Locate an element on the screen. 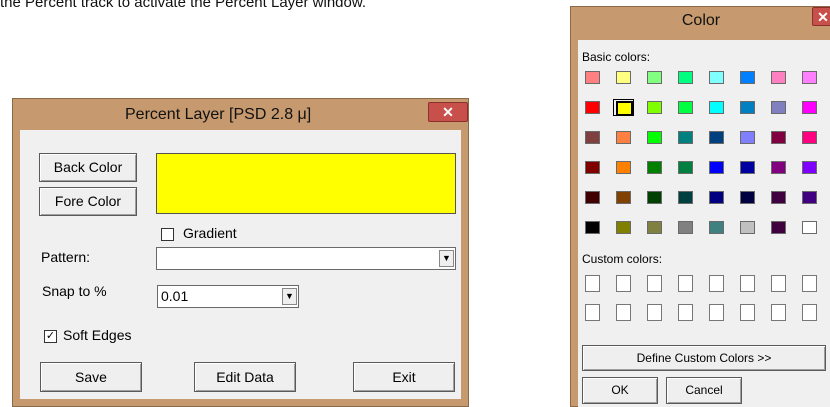 The image size is (830, 407). percent-layer-titlebar: Percent Layer [PSD 2.8 μ] ✕ is located at coordinates (240, 114).